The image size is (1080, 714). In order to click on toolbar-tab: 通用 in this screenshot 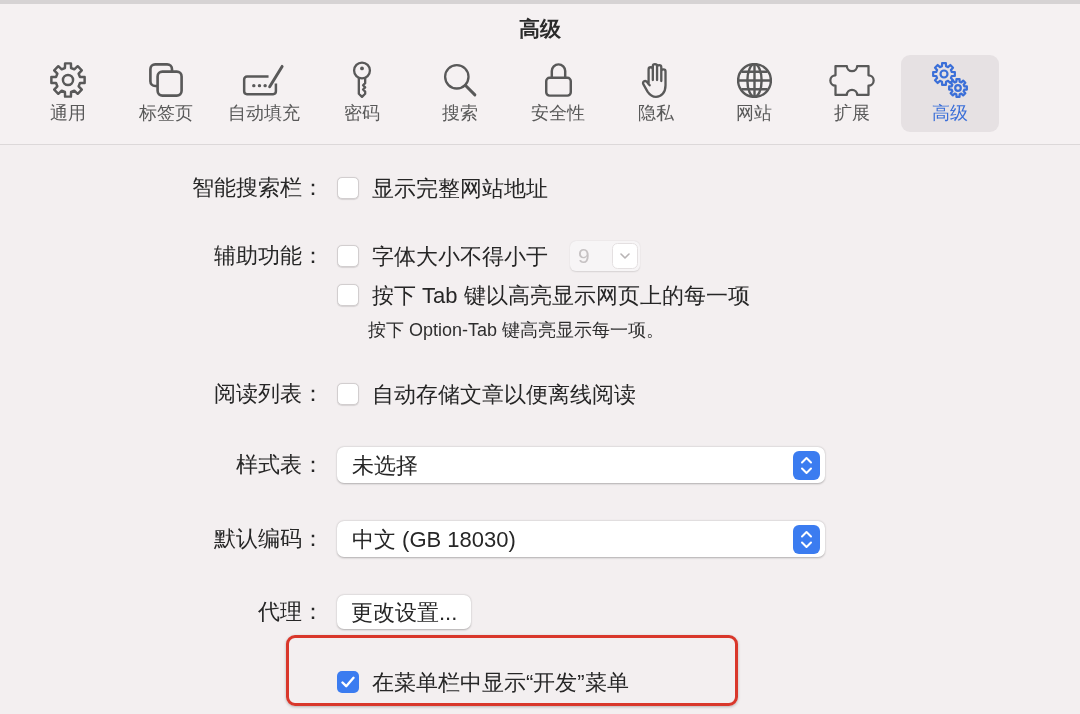, I will do `click(68, 93)`.